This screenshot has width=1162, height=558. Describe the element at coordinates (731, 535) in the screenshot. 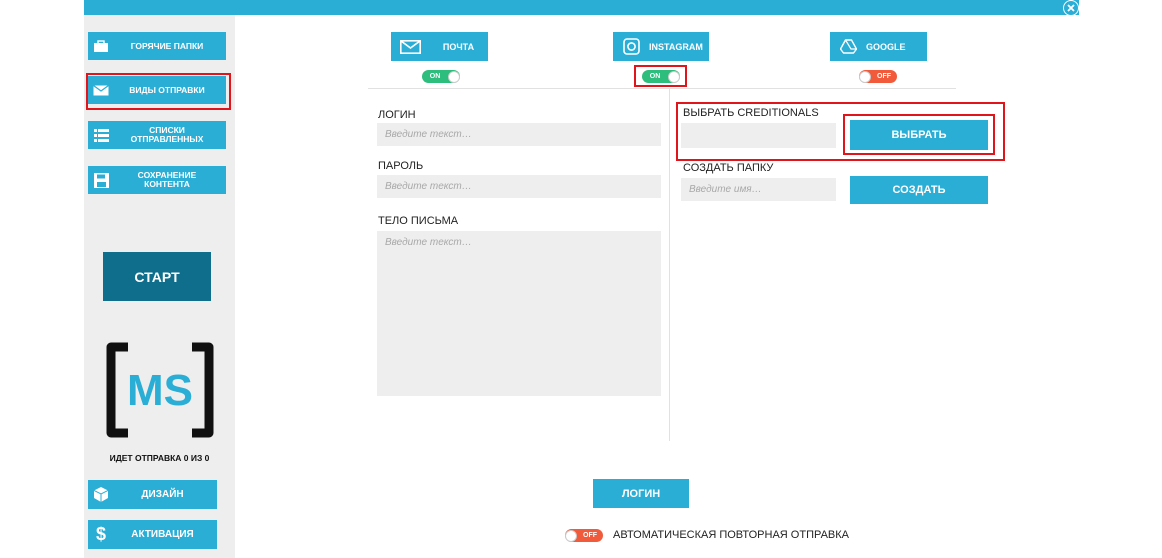

I see `auto-resend-label: АВТОМАТИЧЕСКАЯ ПОВТОРНАЯ ОТПРАВКА` at that location.